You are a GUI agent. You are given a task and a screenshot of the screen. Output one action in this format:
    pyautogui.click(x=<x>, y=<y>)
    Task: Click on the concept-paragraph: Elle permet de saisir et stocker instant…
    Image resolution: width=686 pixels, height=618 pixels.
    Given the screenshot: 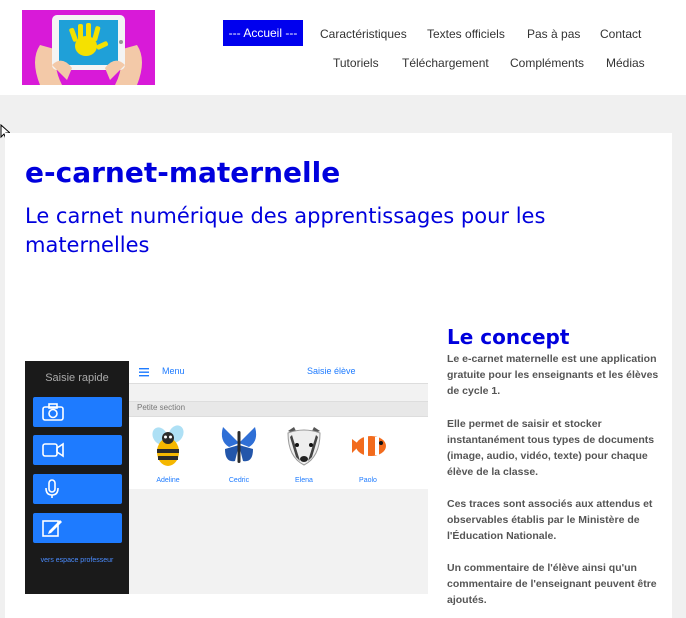 What is the action you would take?
    pyautogui.click(x=551, y=448)
    